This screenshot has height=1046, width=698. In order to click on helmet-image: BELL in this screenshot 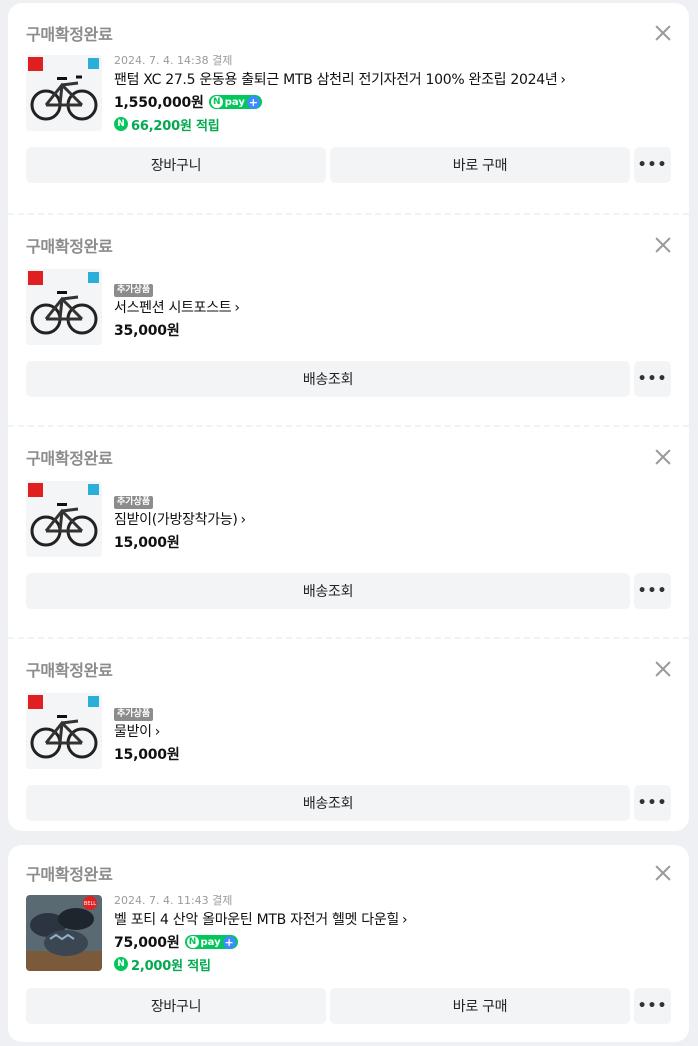, I will do `click(64, 933)`.